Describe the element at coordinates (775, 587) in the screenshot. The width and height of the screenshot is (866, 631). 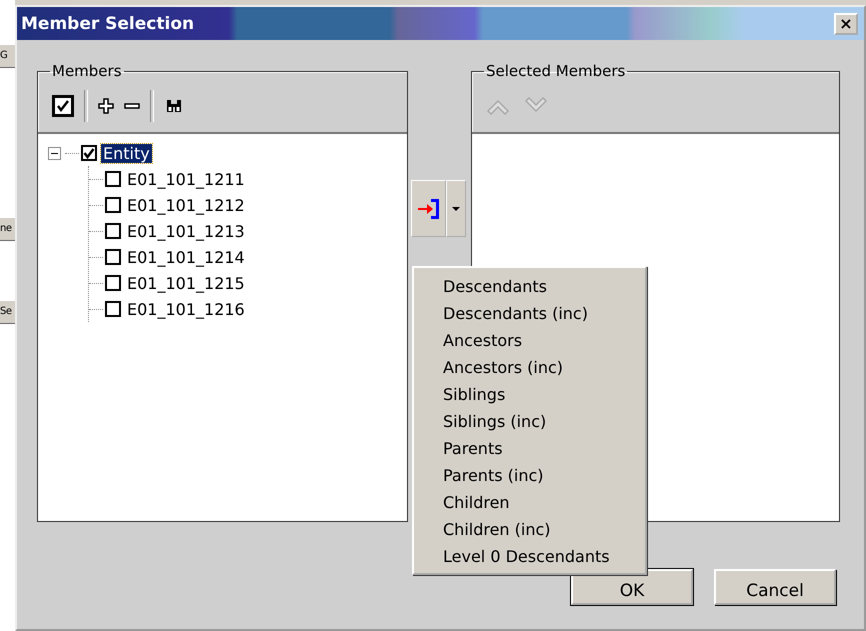
I see `cancel-button: Cancel` at that location.